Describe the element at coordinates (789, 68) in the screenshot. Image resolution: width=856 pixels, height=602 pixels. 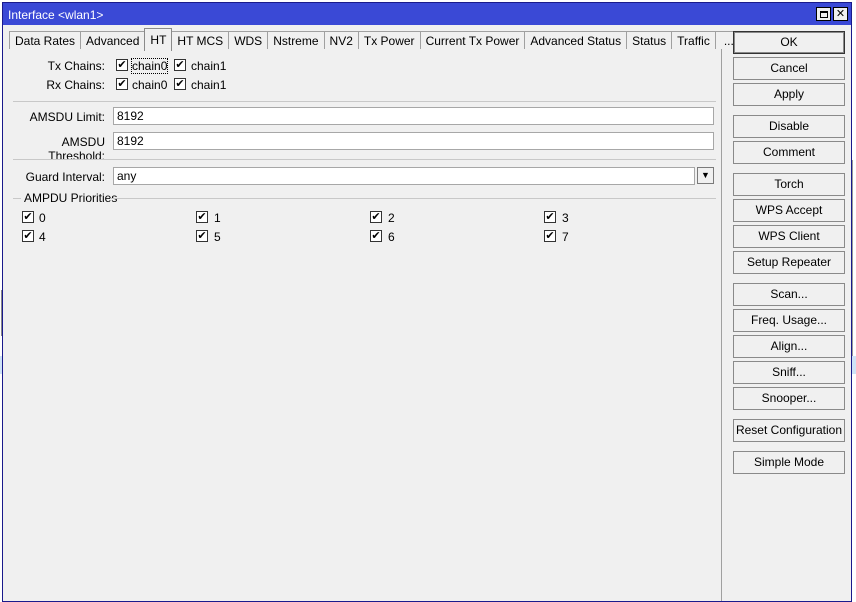
I see `cancel-button: Cancel` at that location.